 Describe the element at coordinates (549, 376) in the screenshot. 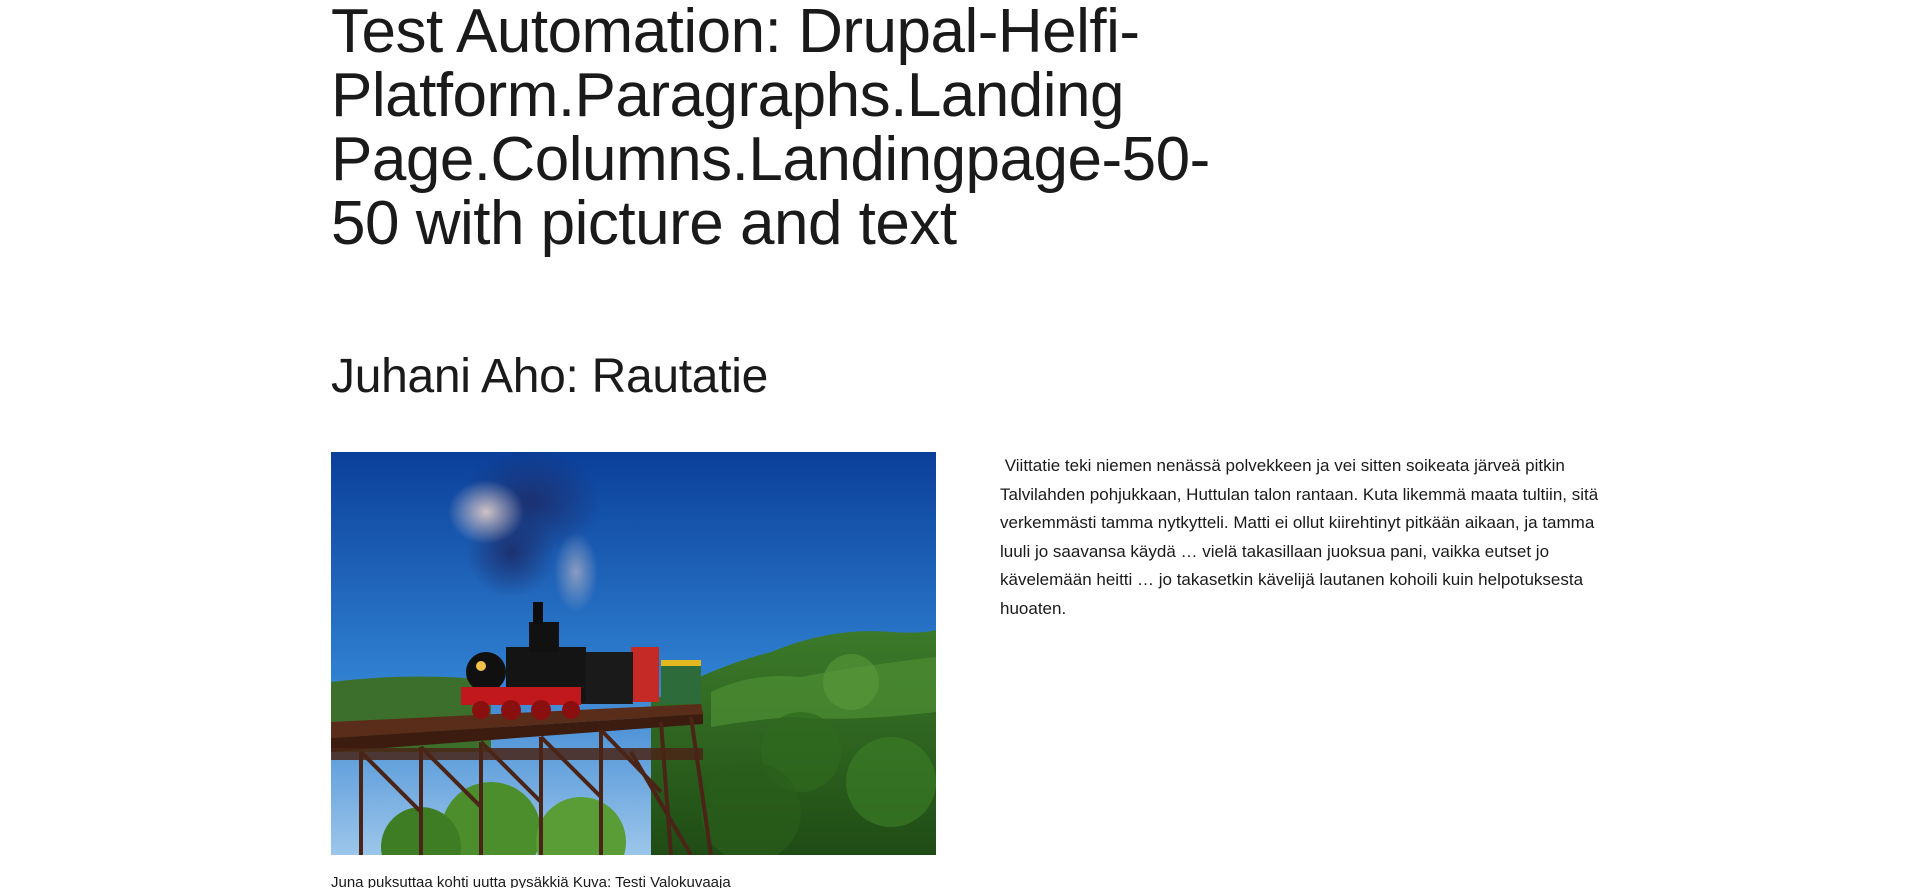

I see `section-title: Juhani Aho: Rautatie` at that location.